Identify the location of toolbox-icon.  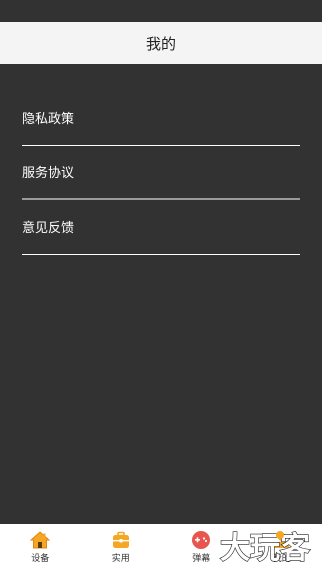
(120, 539).